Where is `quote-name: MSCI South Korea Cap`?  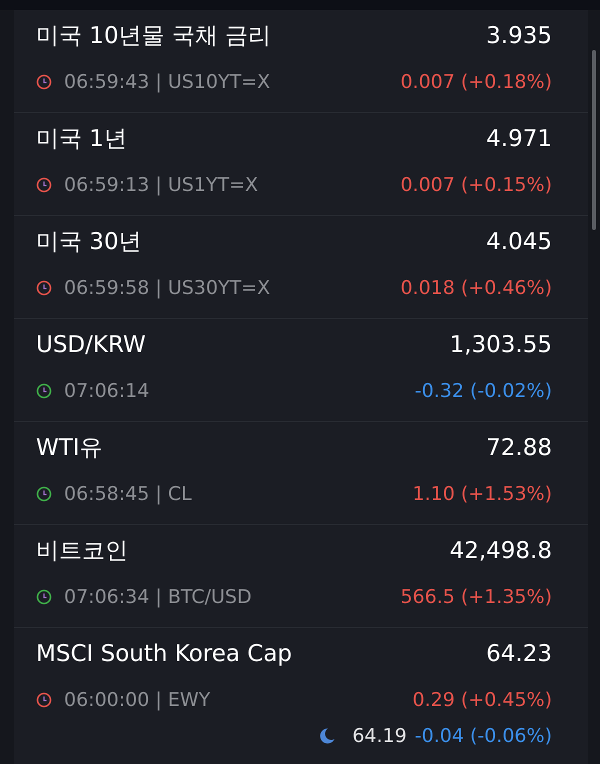
quote-name: MSCI South Korea Cap is located at coordinates (164, 654).